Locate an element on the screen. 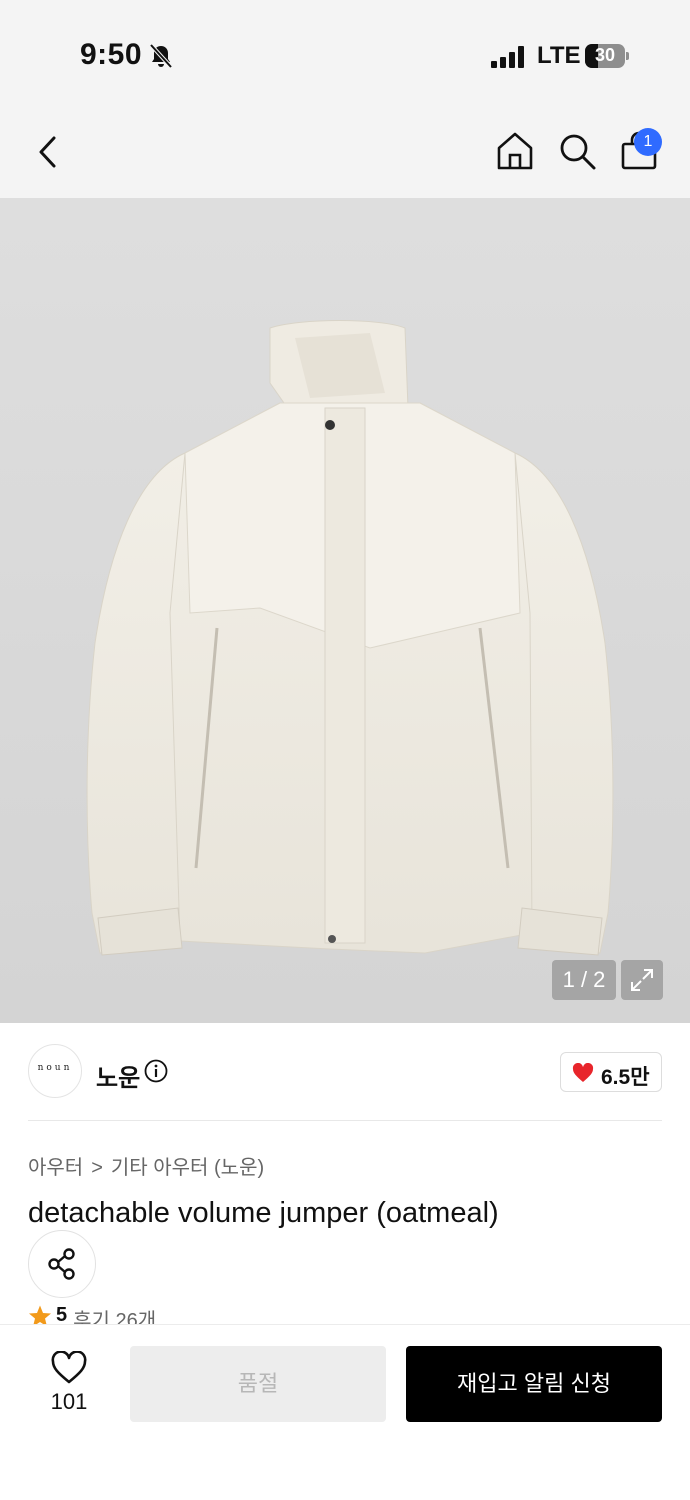 The image size is (690, 1500). battery-icon: 30 is located at coordinates (607, 56).